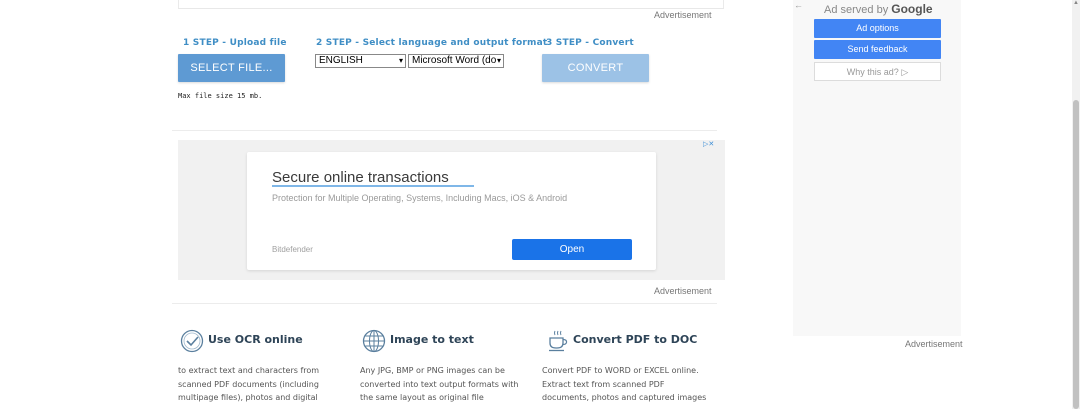 This screenshot has width=1080, height=409. Describe the element at coordinates (432, 370) in the screenshot. I see `feature-line: Any JPG, BMP or PNG images can be` at that location.